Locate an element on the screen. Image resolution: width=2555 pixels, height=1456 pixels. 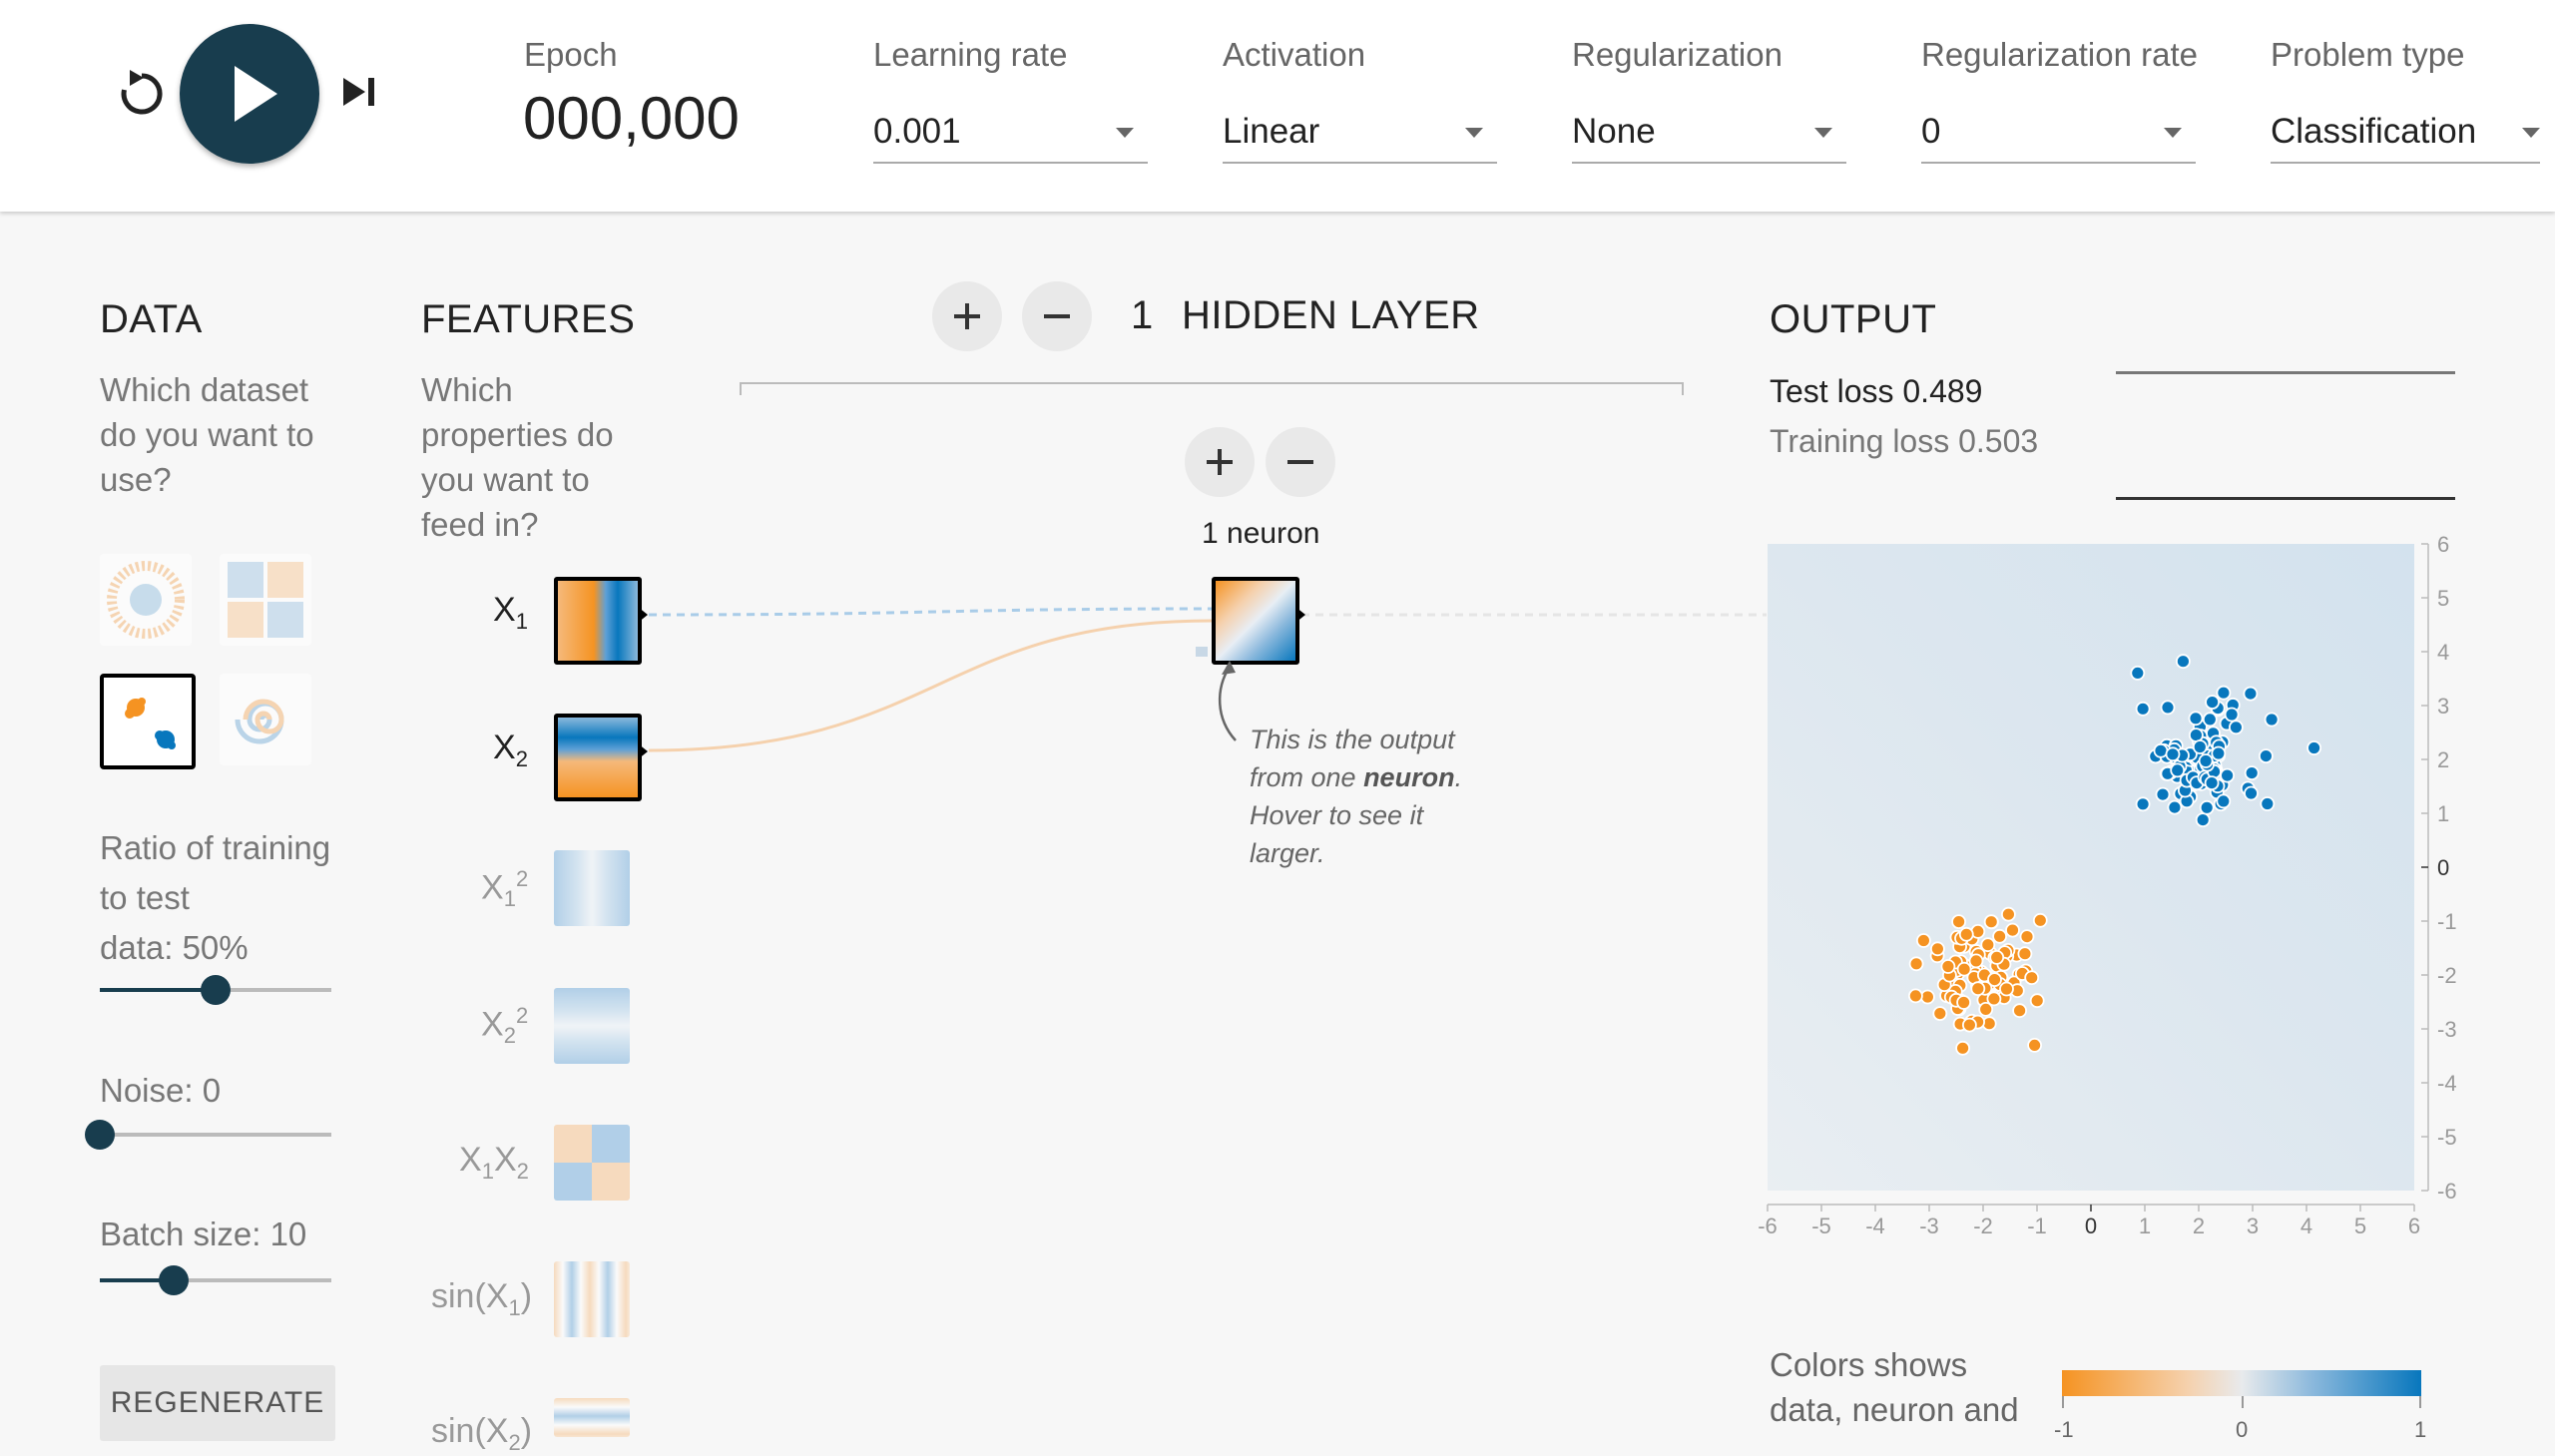
ratio-value: data: 50% is located at coordinates (174, 947).